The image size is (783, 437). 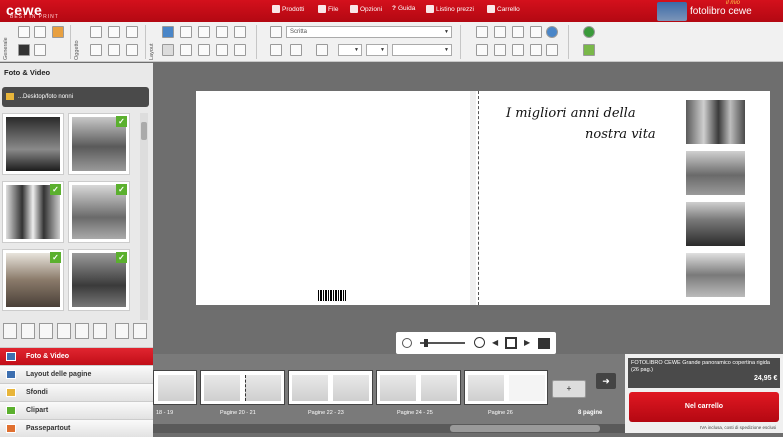 What do you see at coordinates (40, 32) in the screenshot?
I see `undo-icon` at bounding box center [40, 32].